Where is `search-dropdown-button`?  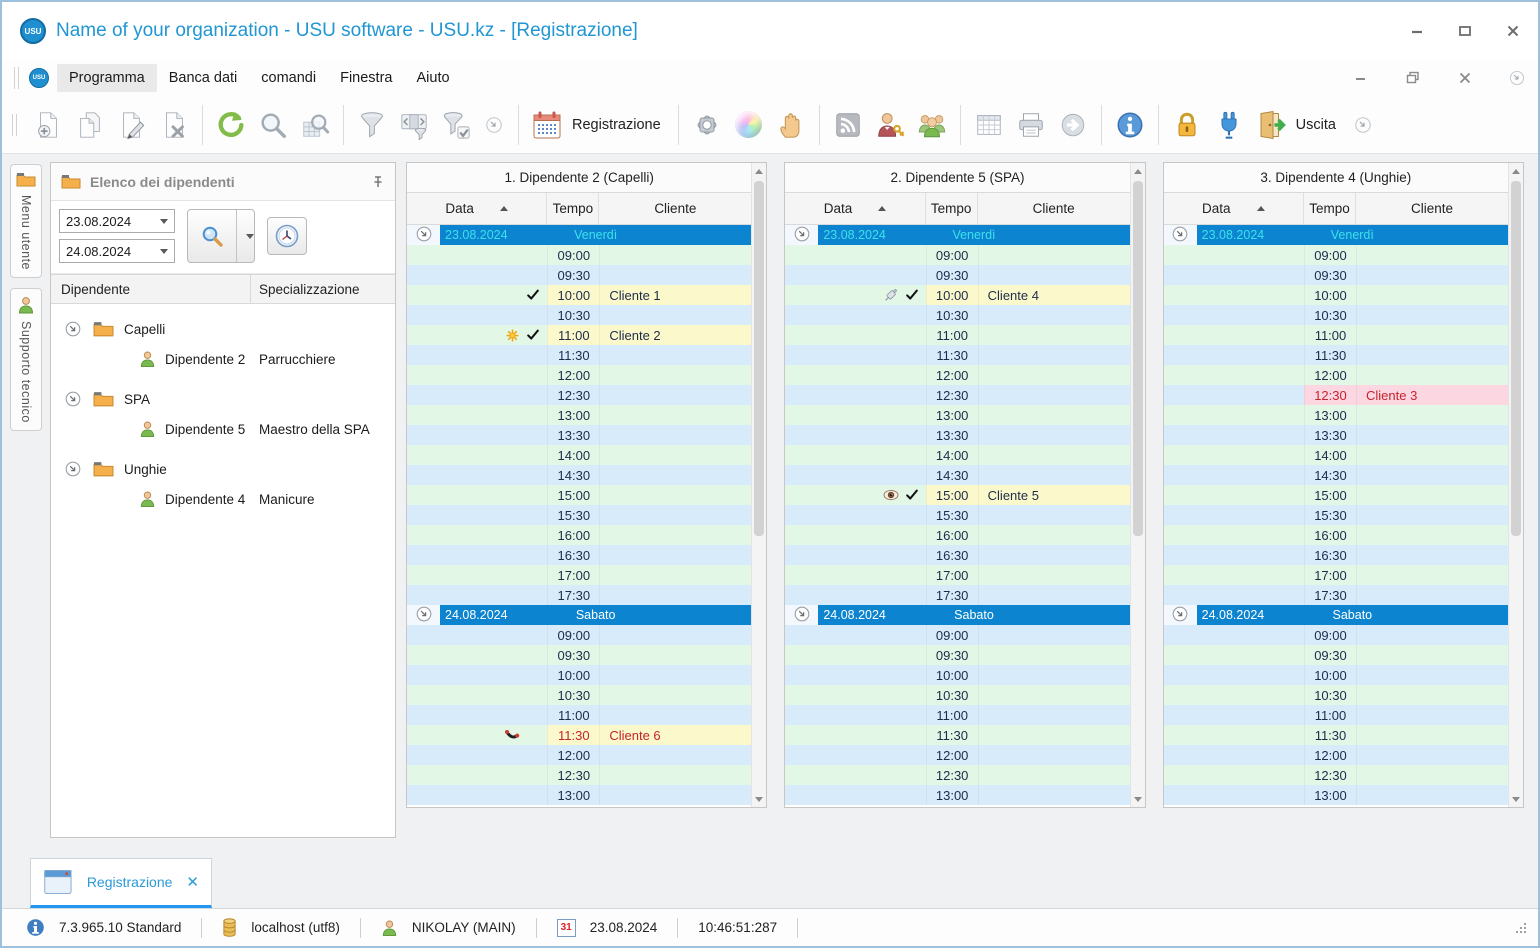
search-dropdown-button is located at coordinates (245, 236).